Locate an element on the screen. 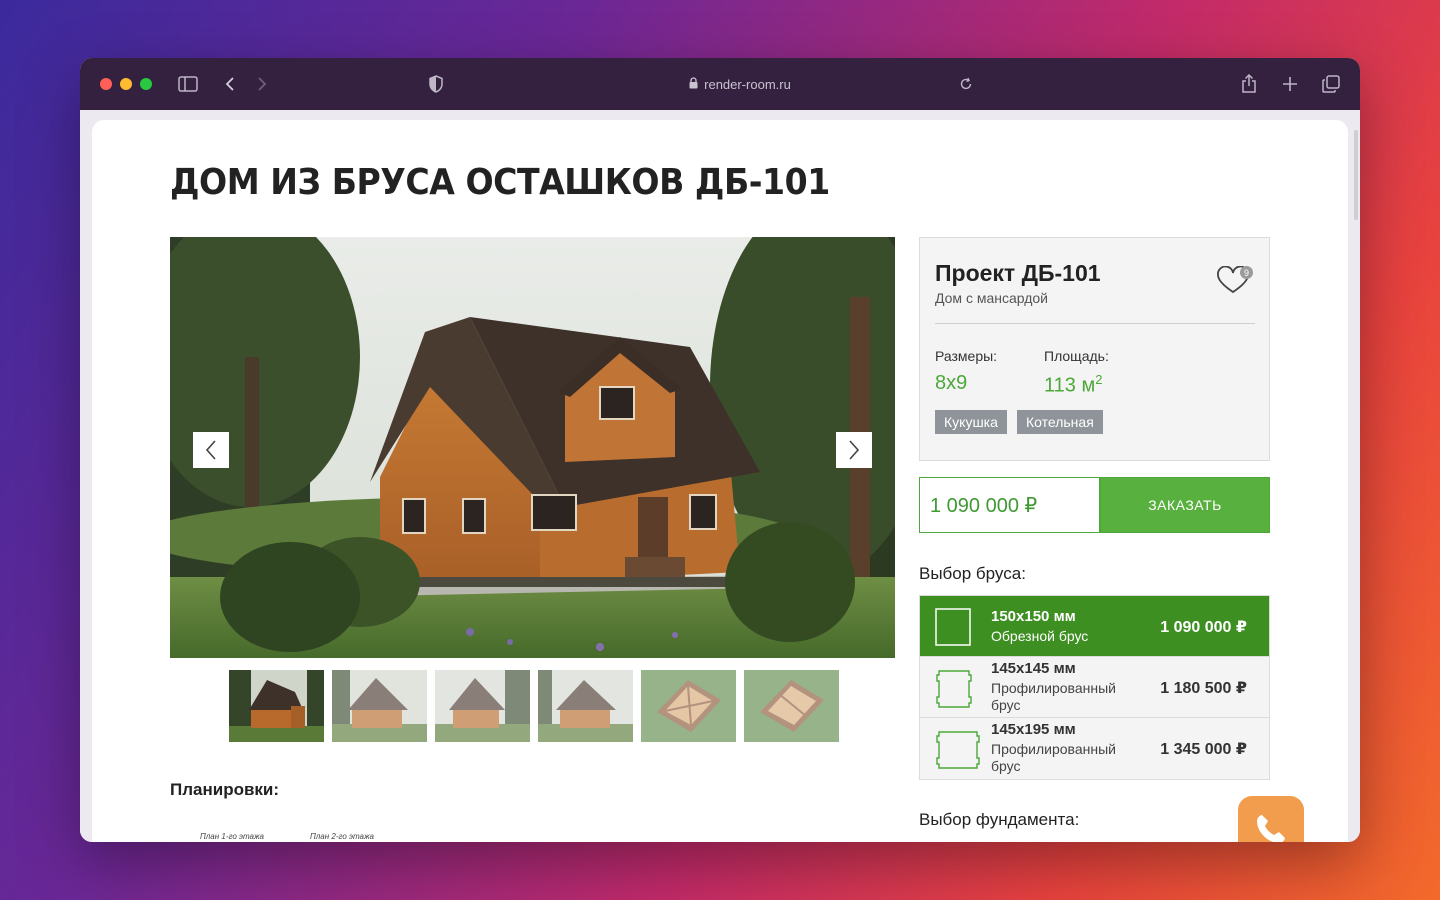 This screenshot has width=1440, height=900. lock-icon is located at coordinates (693, 84).